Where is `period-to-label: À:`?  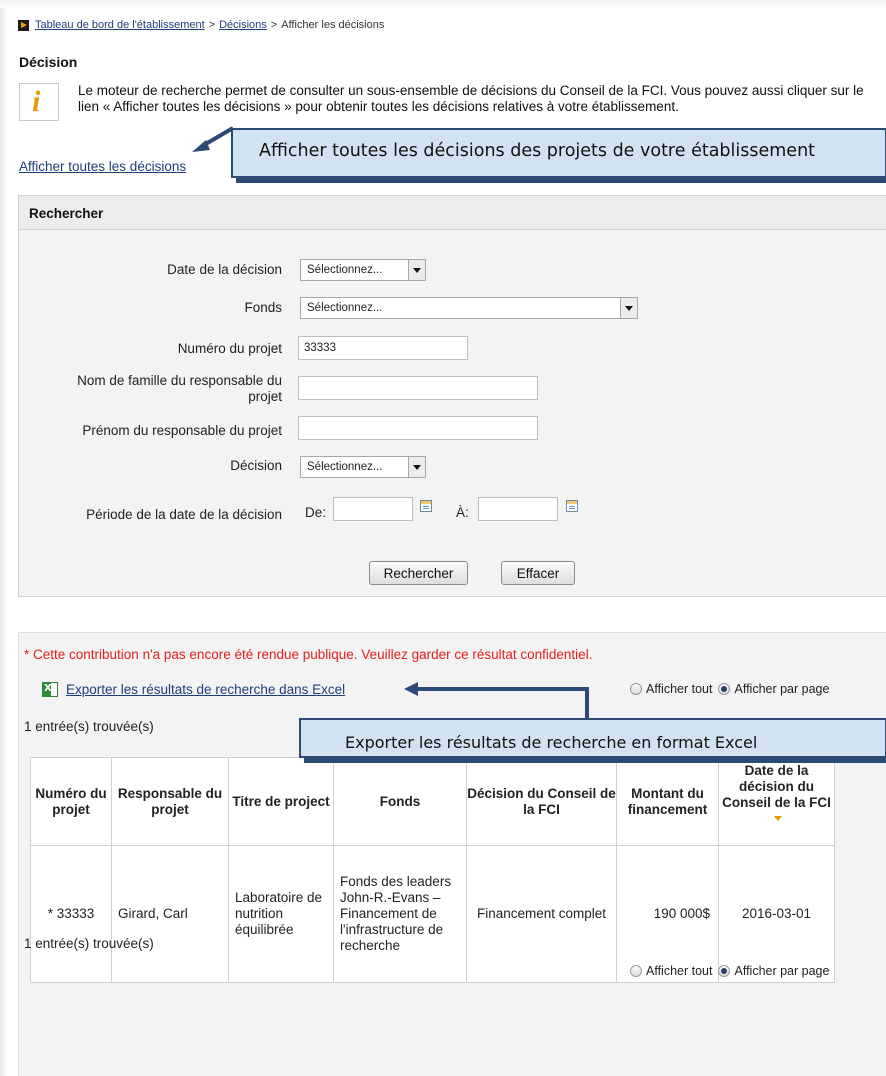 period-to-label: À: is located at coordinates (462, 512).